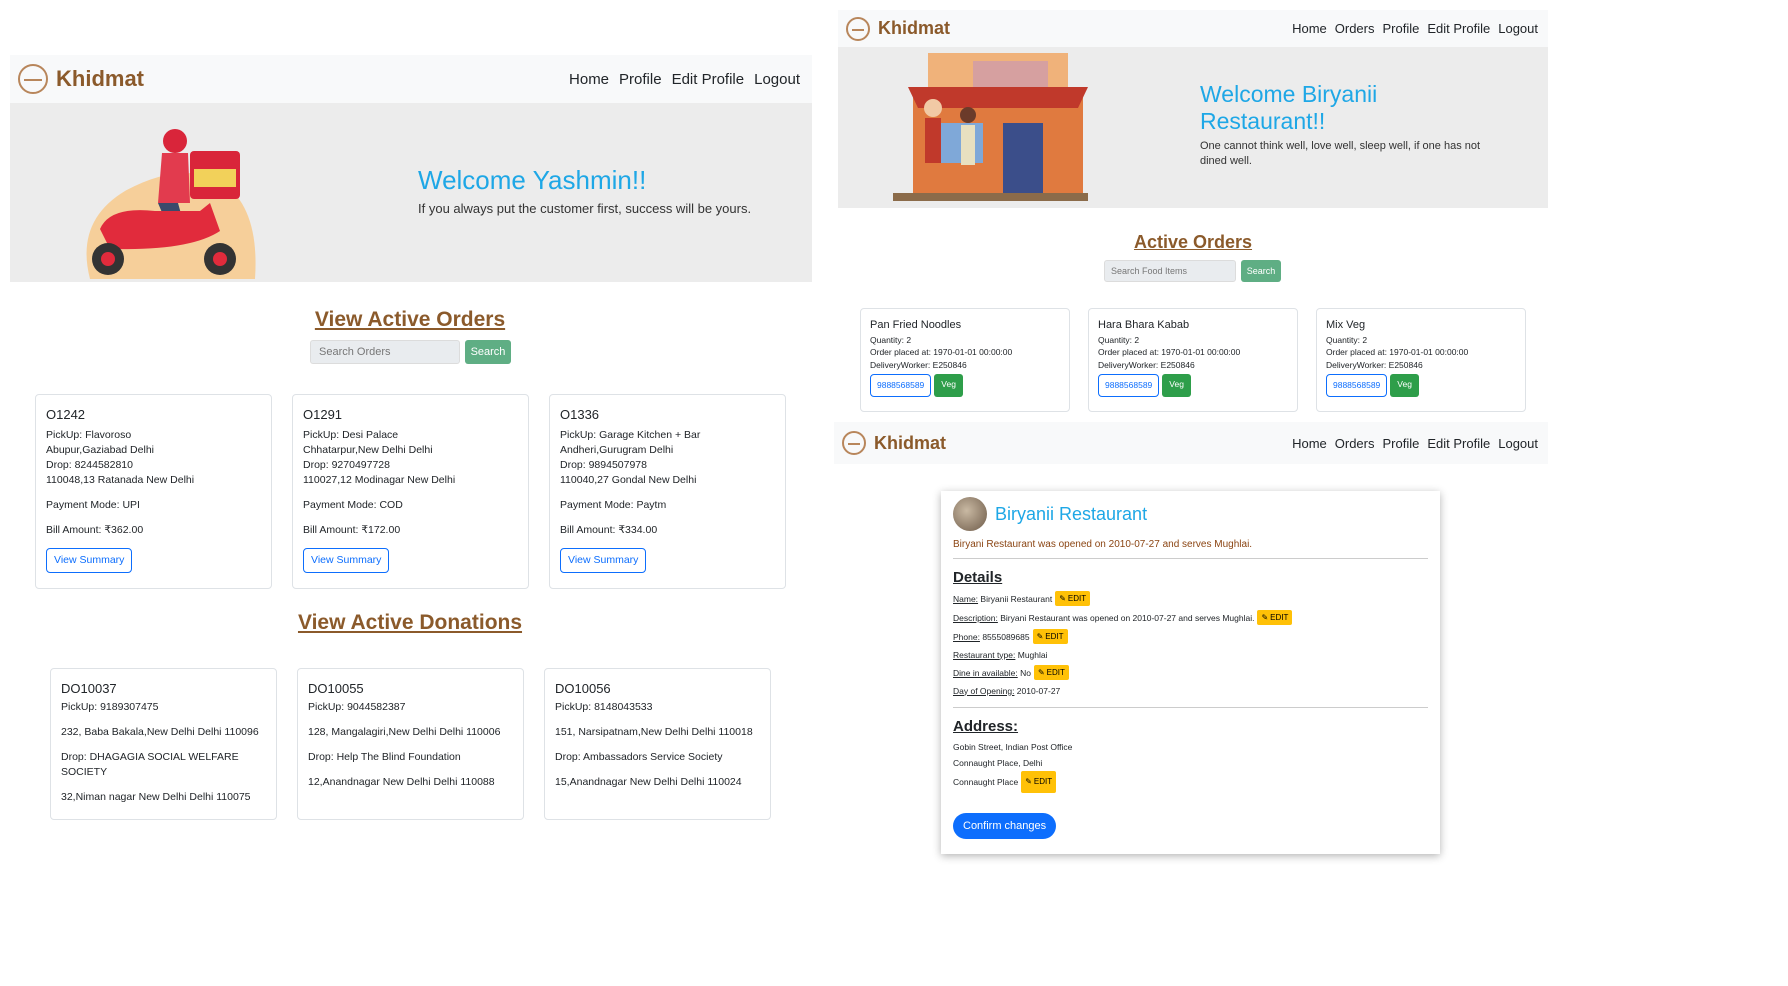 The height and width of the screenshot is (986, 1788). What do you see at coordinates (1037, 690) in the screenshot?
I see `detail-value: 2010-07-27` at bounding box center [1037, 690].